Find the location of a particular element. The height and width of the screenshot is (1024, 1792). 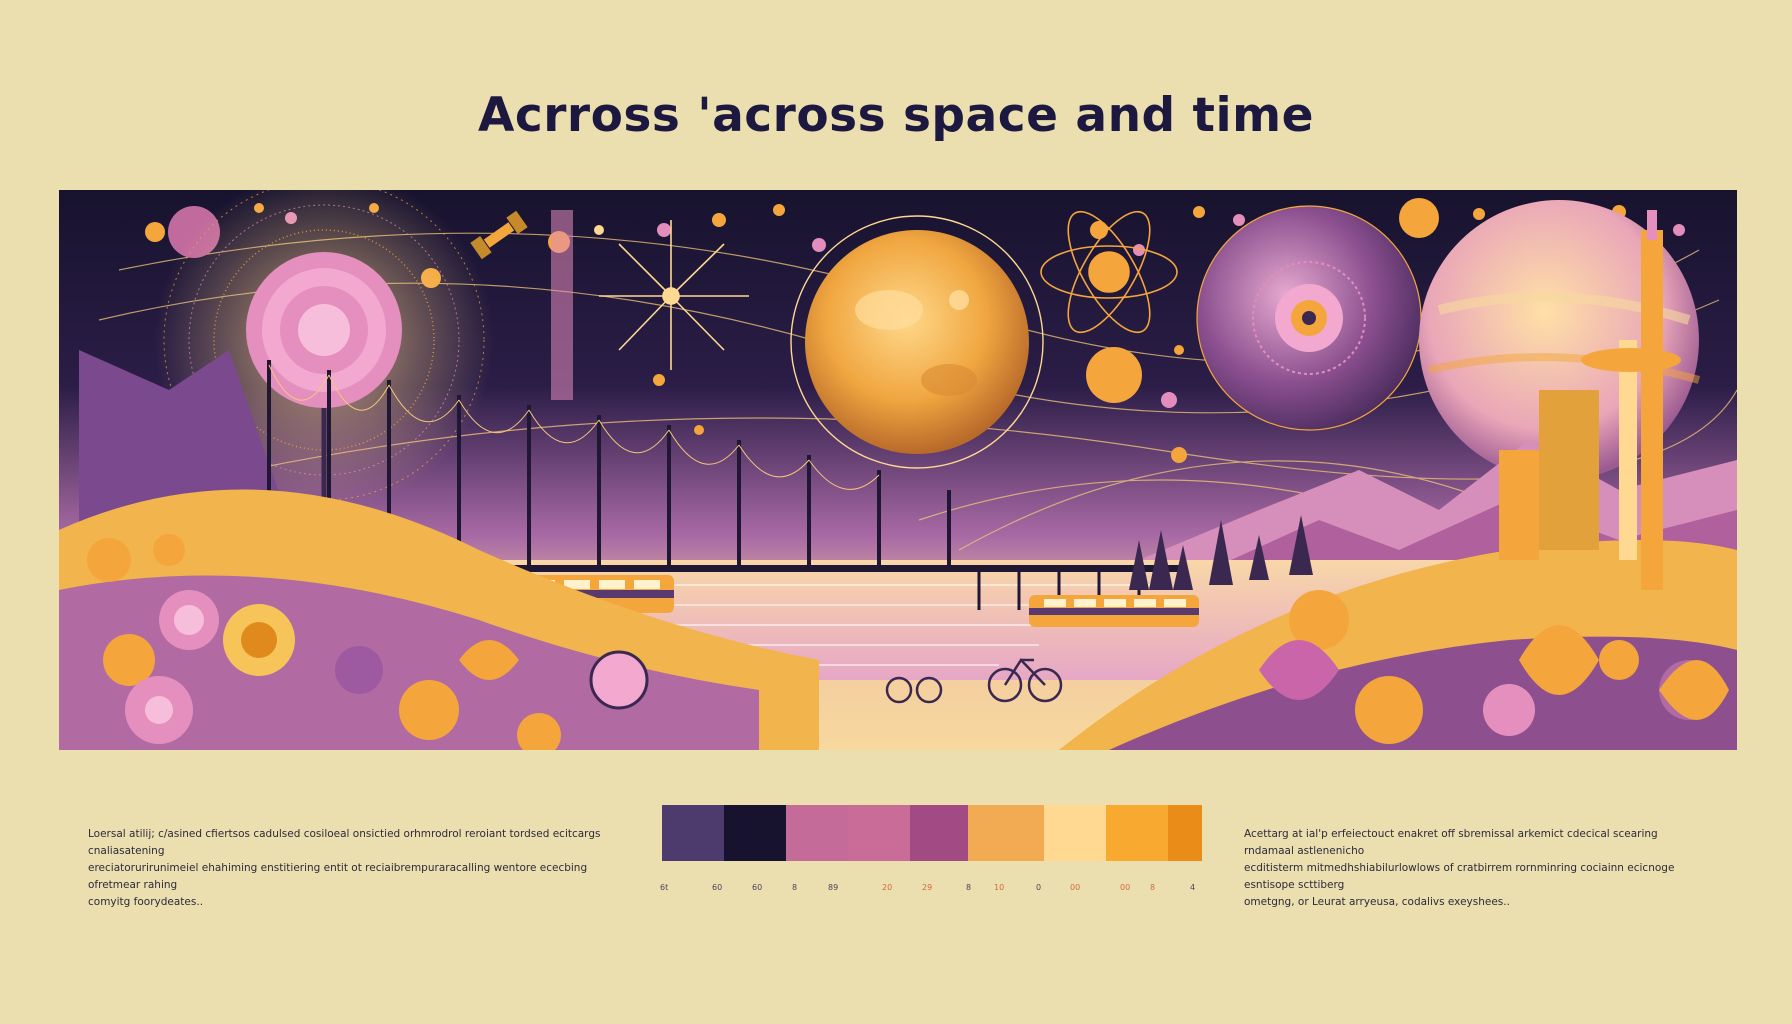

palette-ticks: 6t 60 60 8 89 20 29 8 10 0 00 00 8 4 is located at coordinates (930, 890).